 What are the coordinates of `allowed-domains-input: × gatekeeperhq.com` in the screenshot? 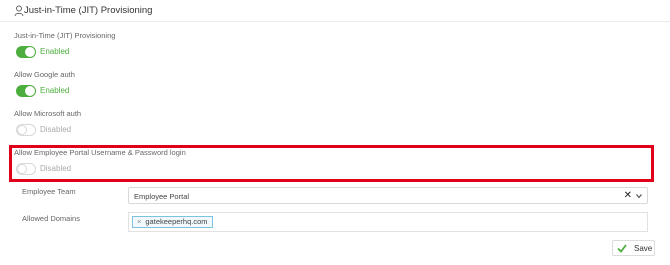 It's located at (388, 222).